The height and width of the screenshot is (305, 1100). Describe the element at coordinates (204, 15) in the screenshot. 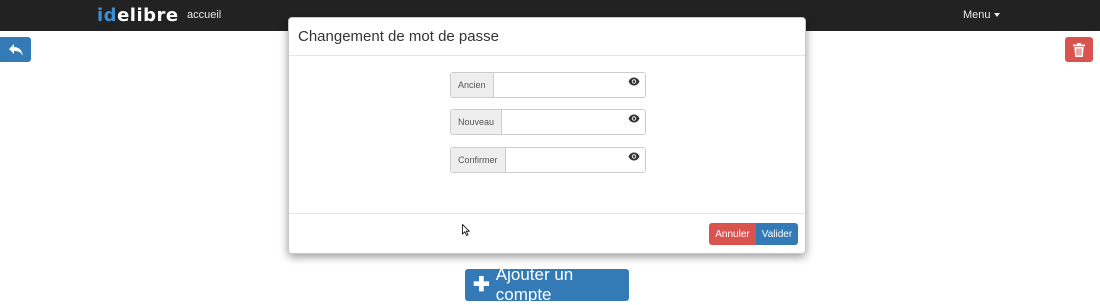

I see `nav-home-link: accueil` at that location.